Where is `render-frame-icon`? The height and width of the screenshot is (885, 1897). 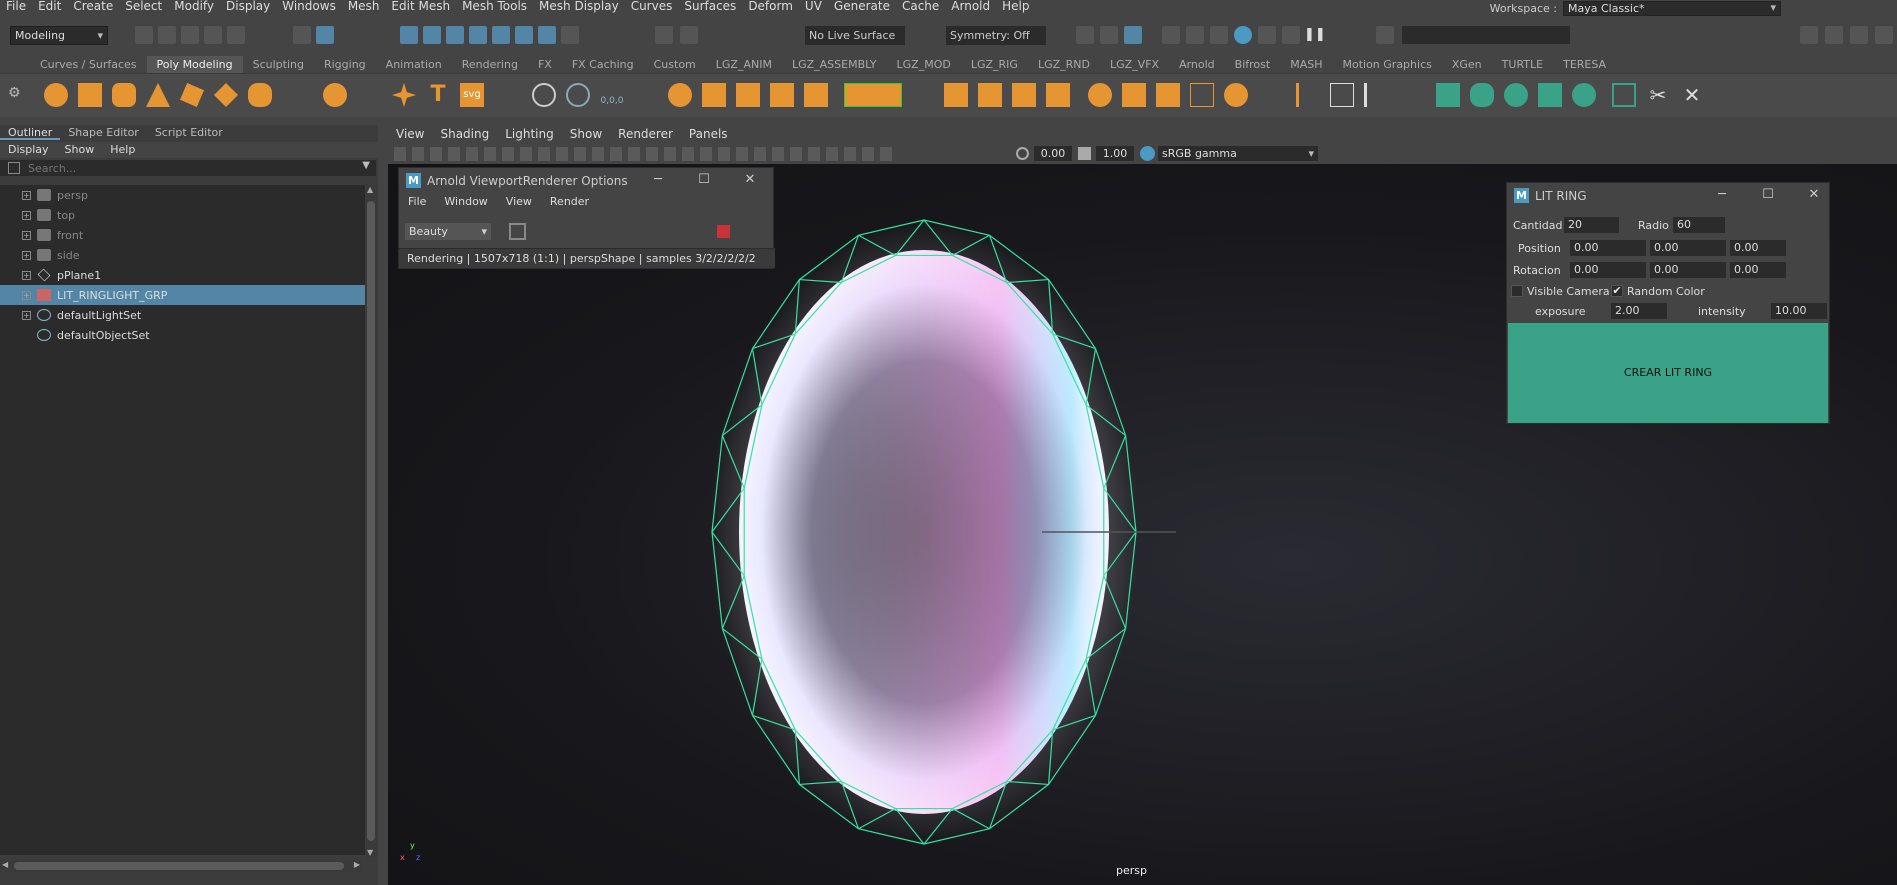
render-frame-icon is located at coordinates (1109, 35).